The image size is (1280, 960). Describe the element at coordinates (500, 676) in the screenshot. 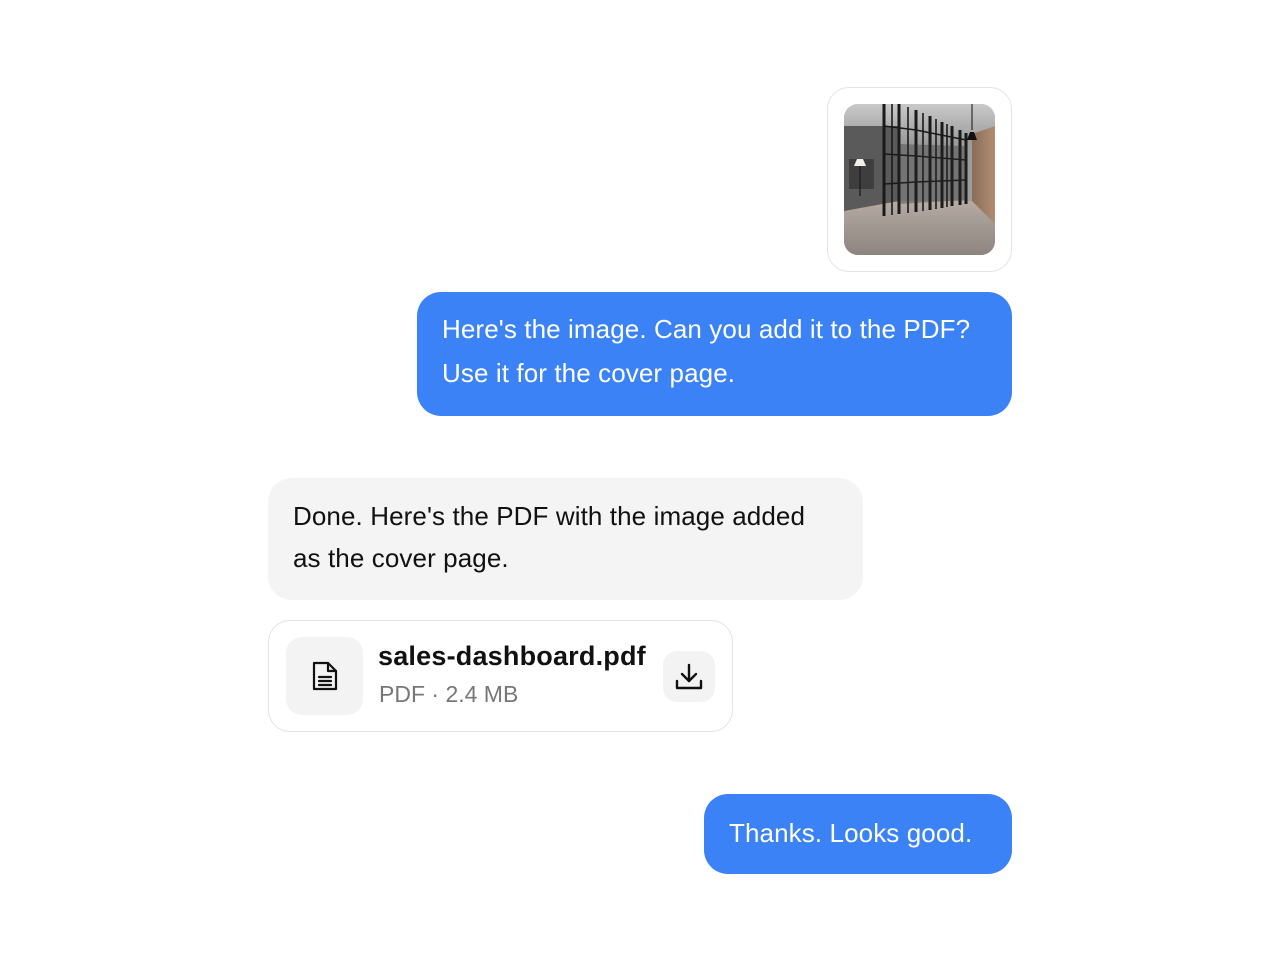

I see `file-attachment: sales-dashboard.pdf PDF · 2.4 MB` at that location.